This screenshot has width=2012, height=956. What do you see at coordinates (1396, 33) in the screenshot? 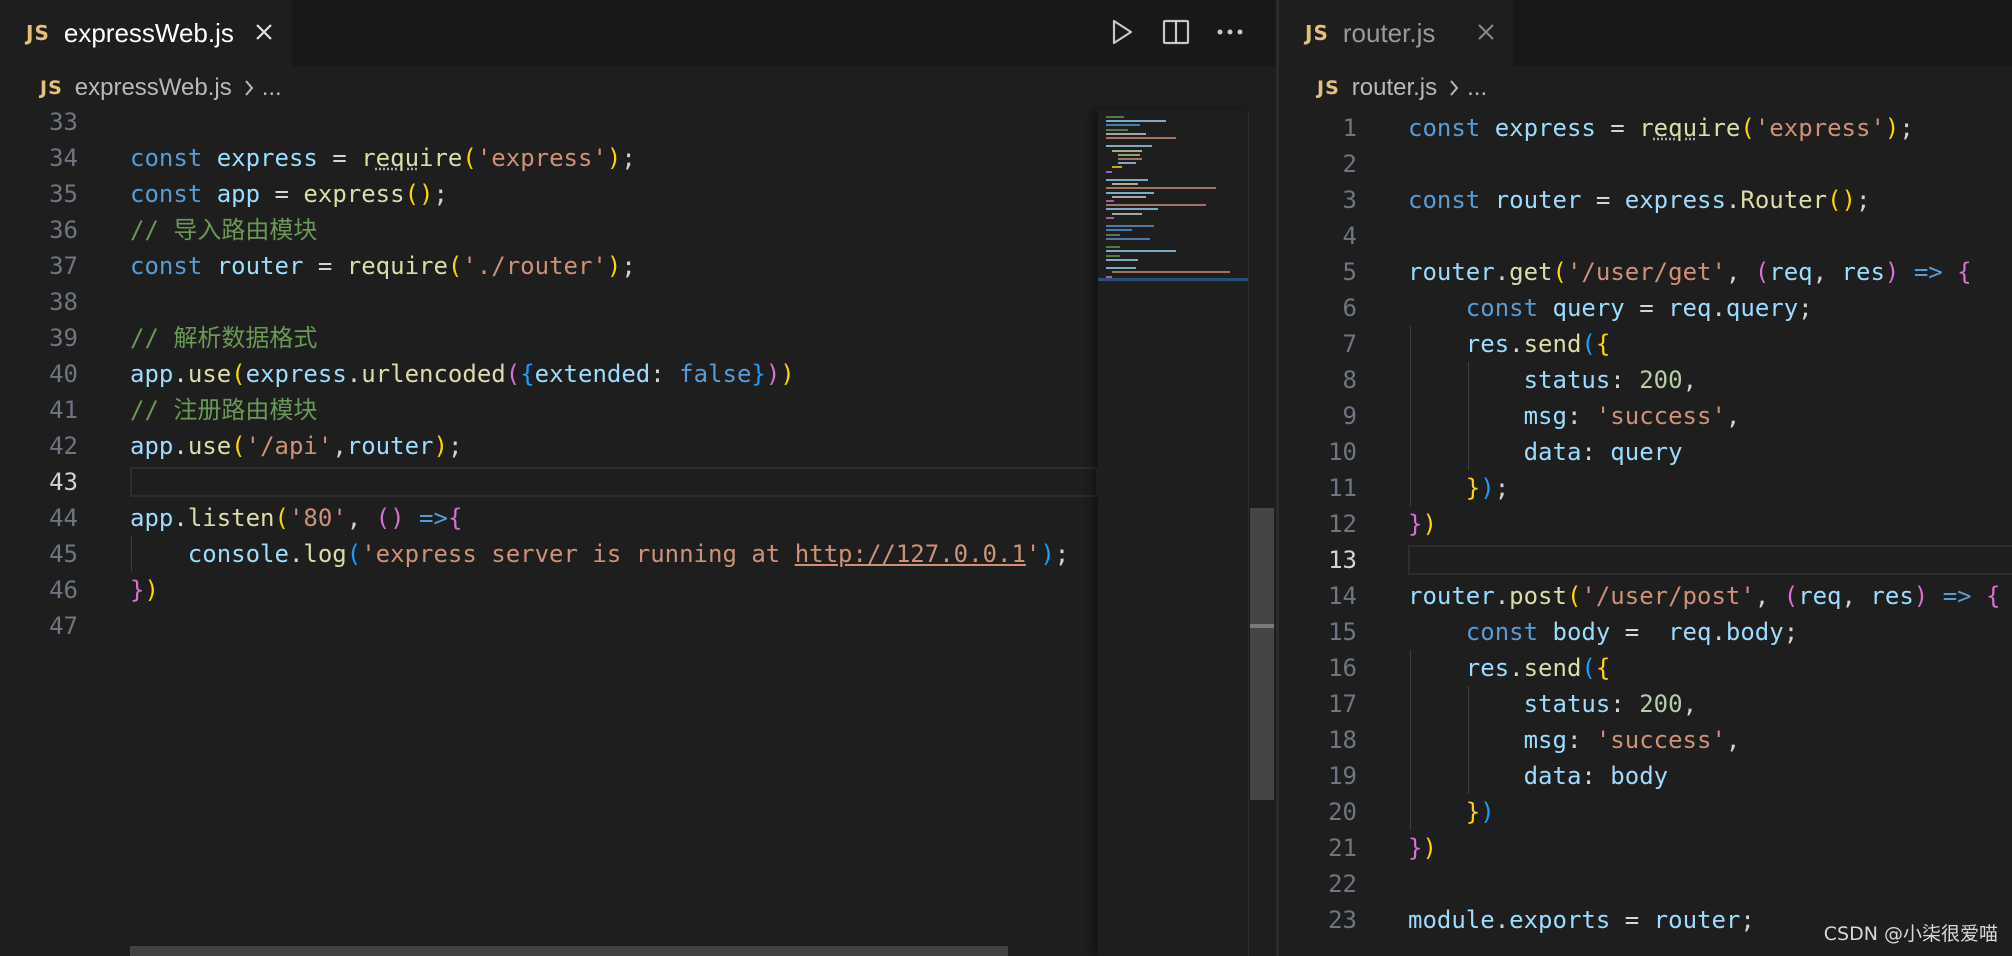
I see `tab-router-js: JS router.js` at bounding box center [1396, 33].